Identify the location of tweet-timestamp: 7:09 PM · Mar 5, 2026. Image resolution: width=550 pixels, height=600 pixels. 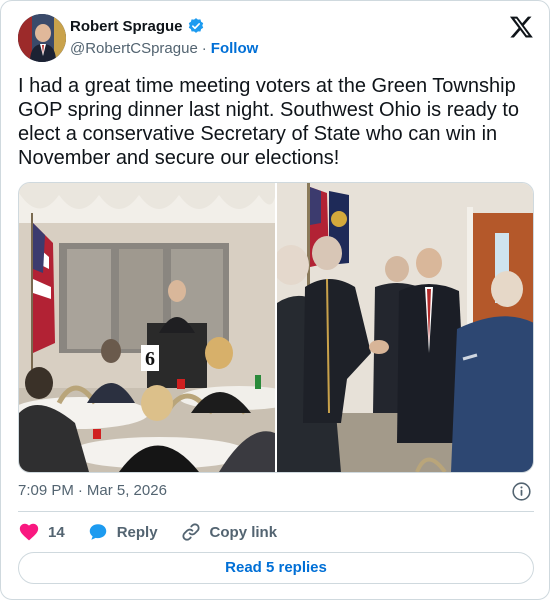
(92, 490).